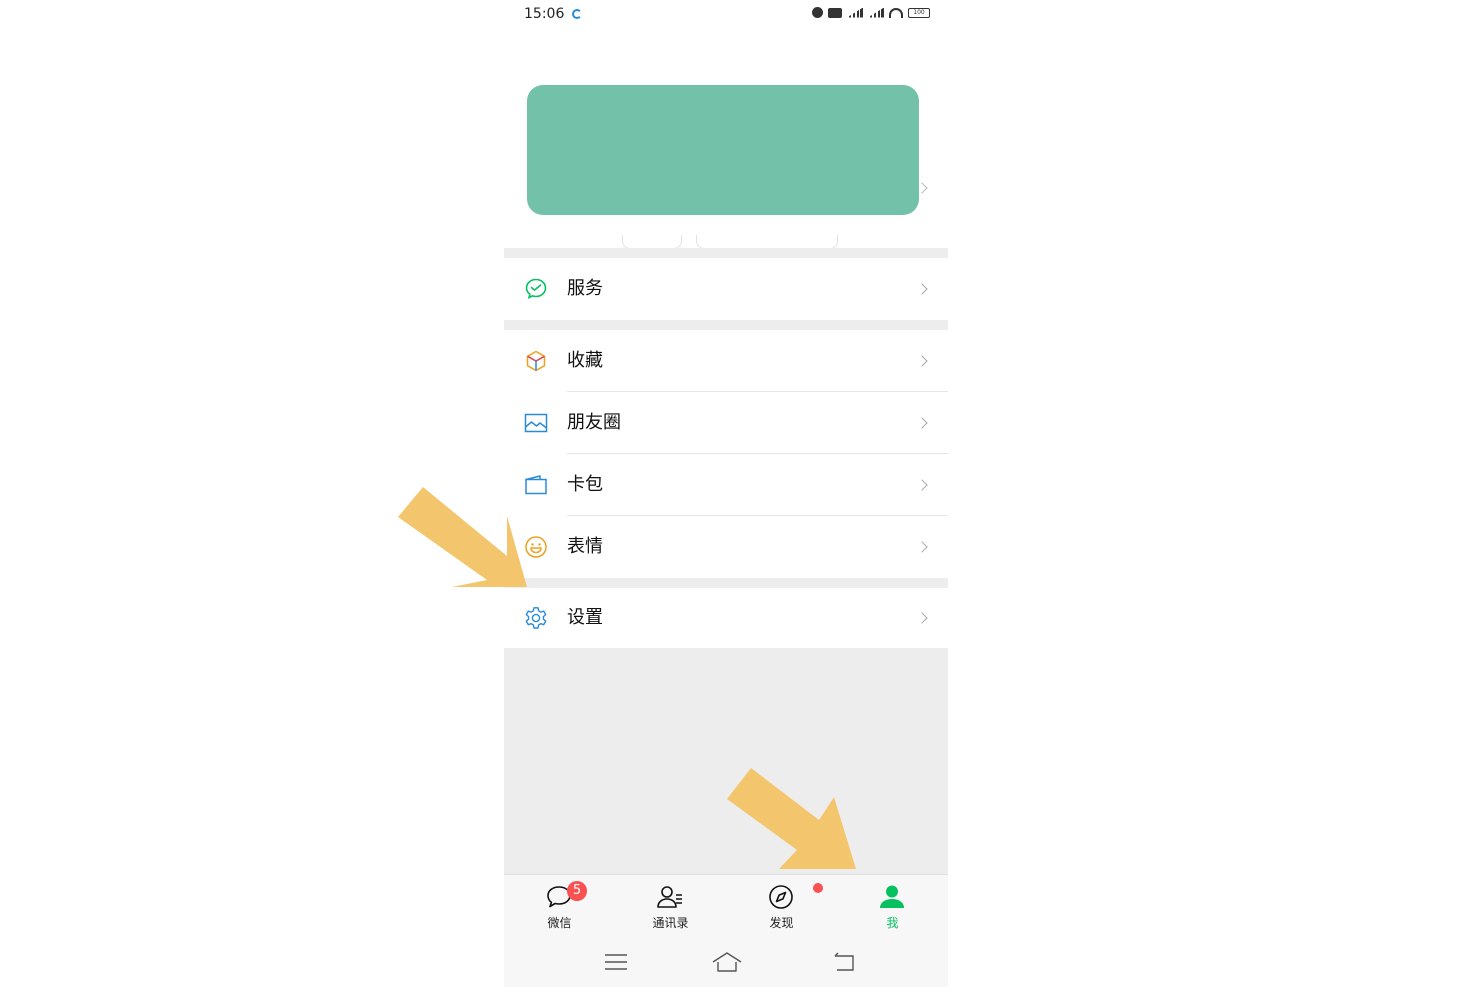  I want to click on unread-badge: 5, so click(577, 891).